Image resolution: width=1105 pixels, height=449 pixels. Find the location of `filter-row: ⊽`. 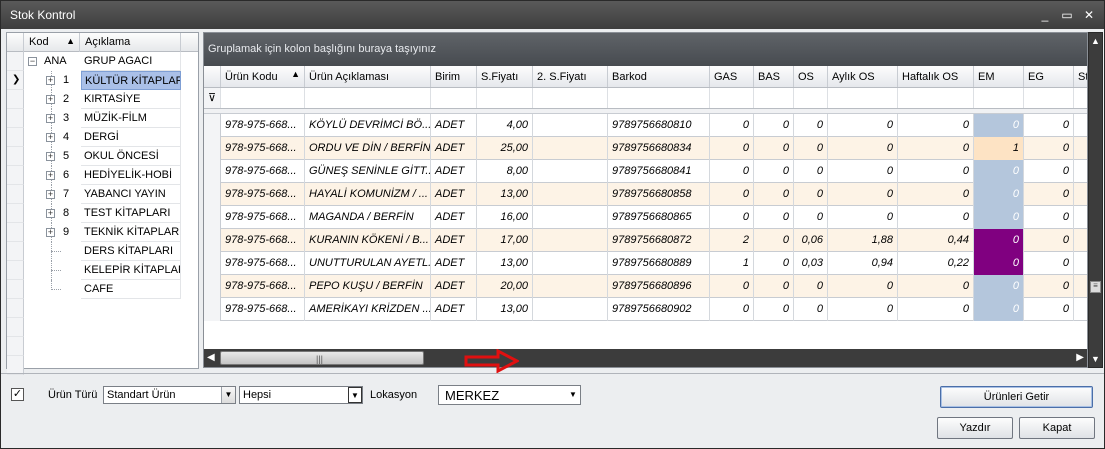

filter-row: ⊽ is located at coordinates (645, 98).